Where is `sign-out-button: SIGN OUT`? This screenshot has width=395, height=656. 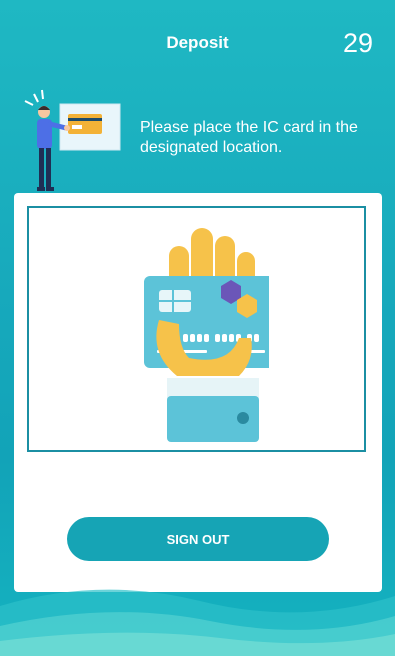
sign-out-button: SIGN OUT is located at coordinates (198, 539).